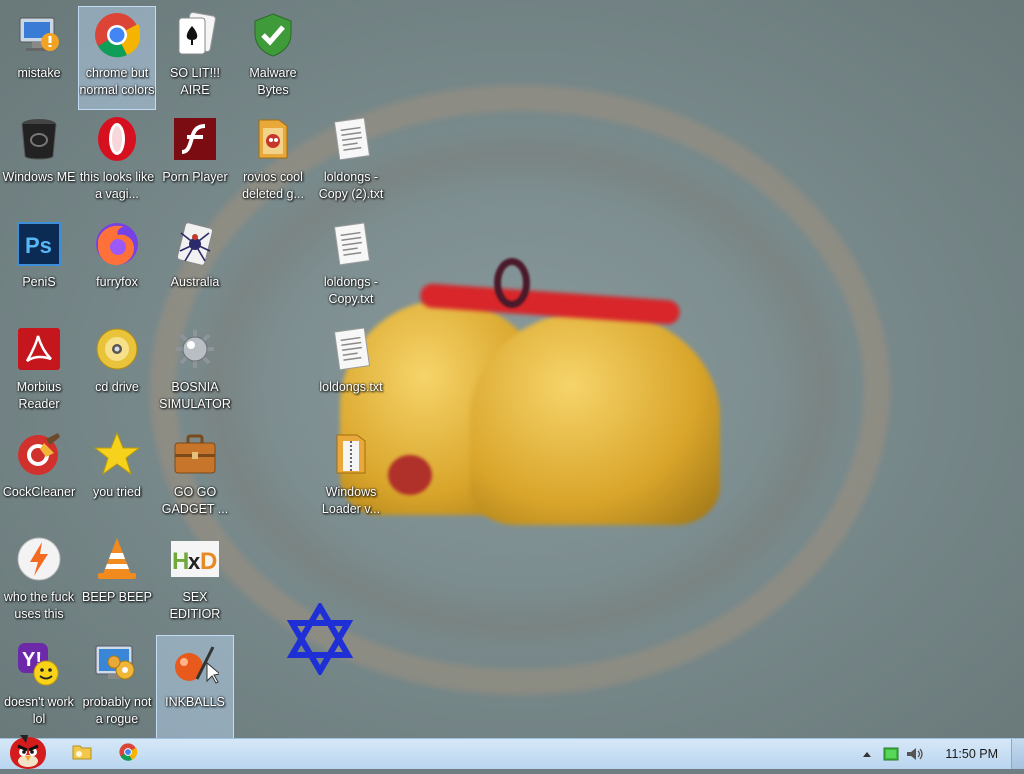 This screenshot has height=774, width=1024. I want to click on computer-update-icon, so click(39, 35).